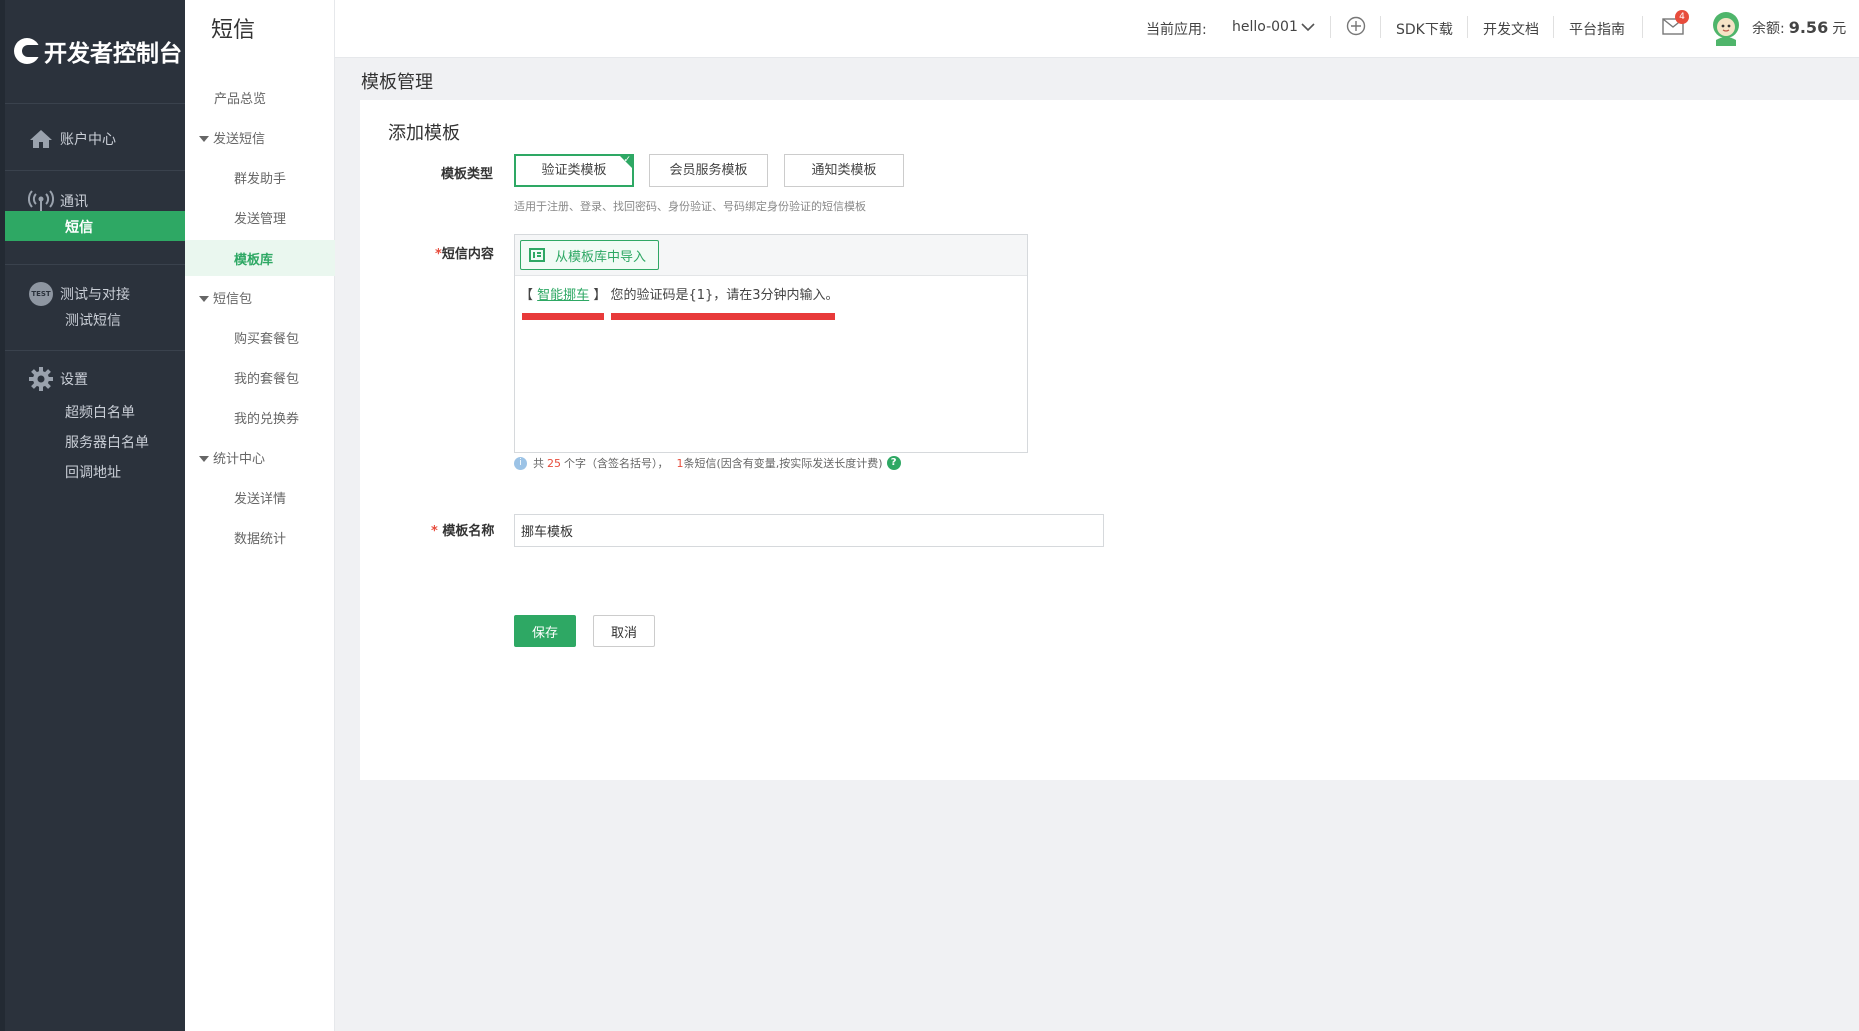 This screenshot has width=1859, height=1031. What do you see at coordinates (601, 257) in the screenshot?
I see `import-button-label: 从模板库中导入` at bounding box center [601, 257].